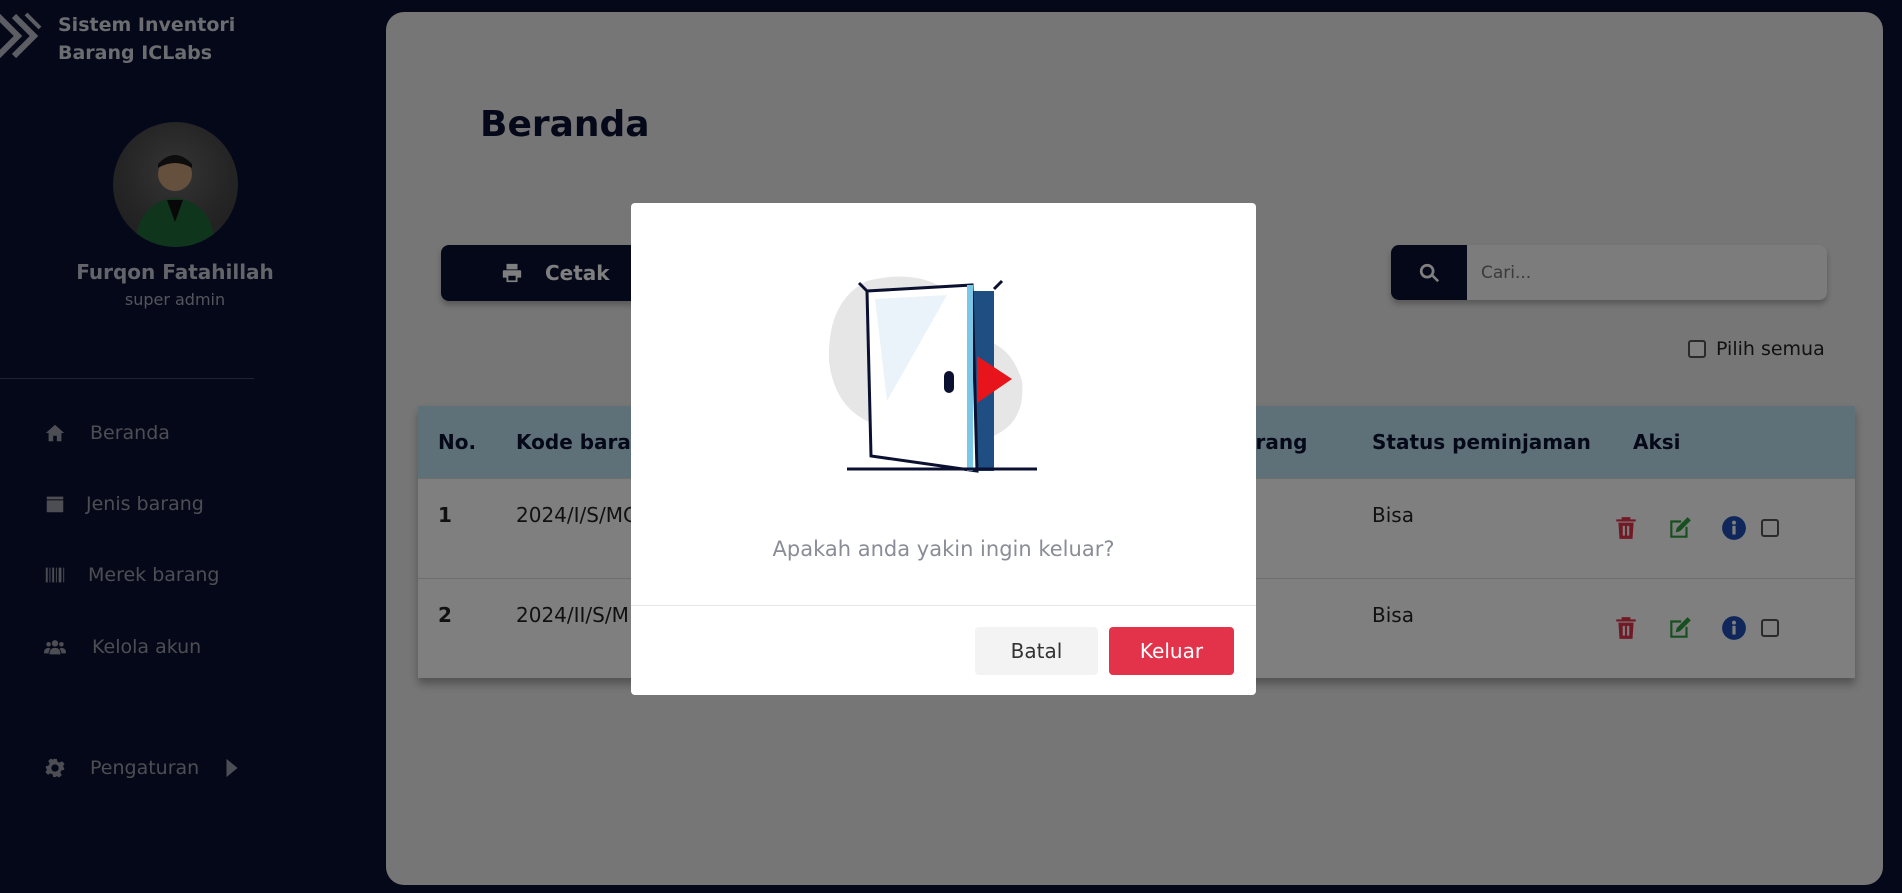 The height and width of the screenshot is (893, 1902). Describe the element at coordinates (943, 605) in the screenshot. I see `dialog-divider` at that location.